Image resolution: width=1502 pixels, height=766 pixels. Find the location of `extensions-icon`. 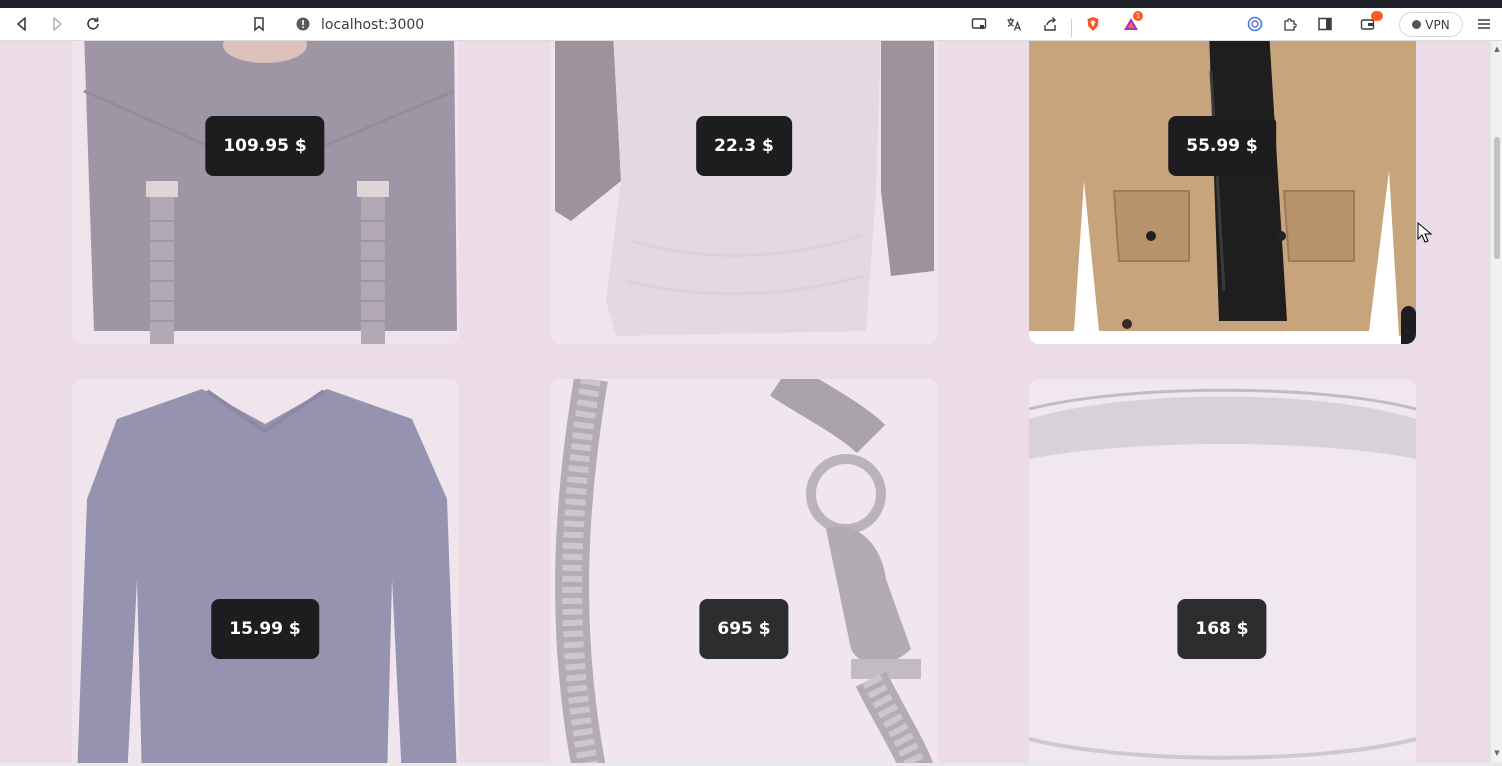

extensions-icon is located at coordinates (1290, 24).